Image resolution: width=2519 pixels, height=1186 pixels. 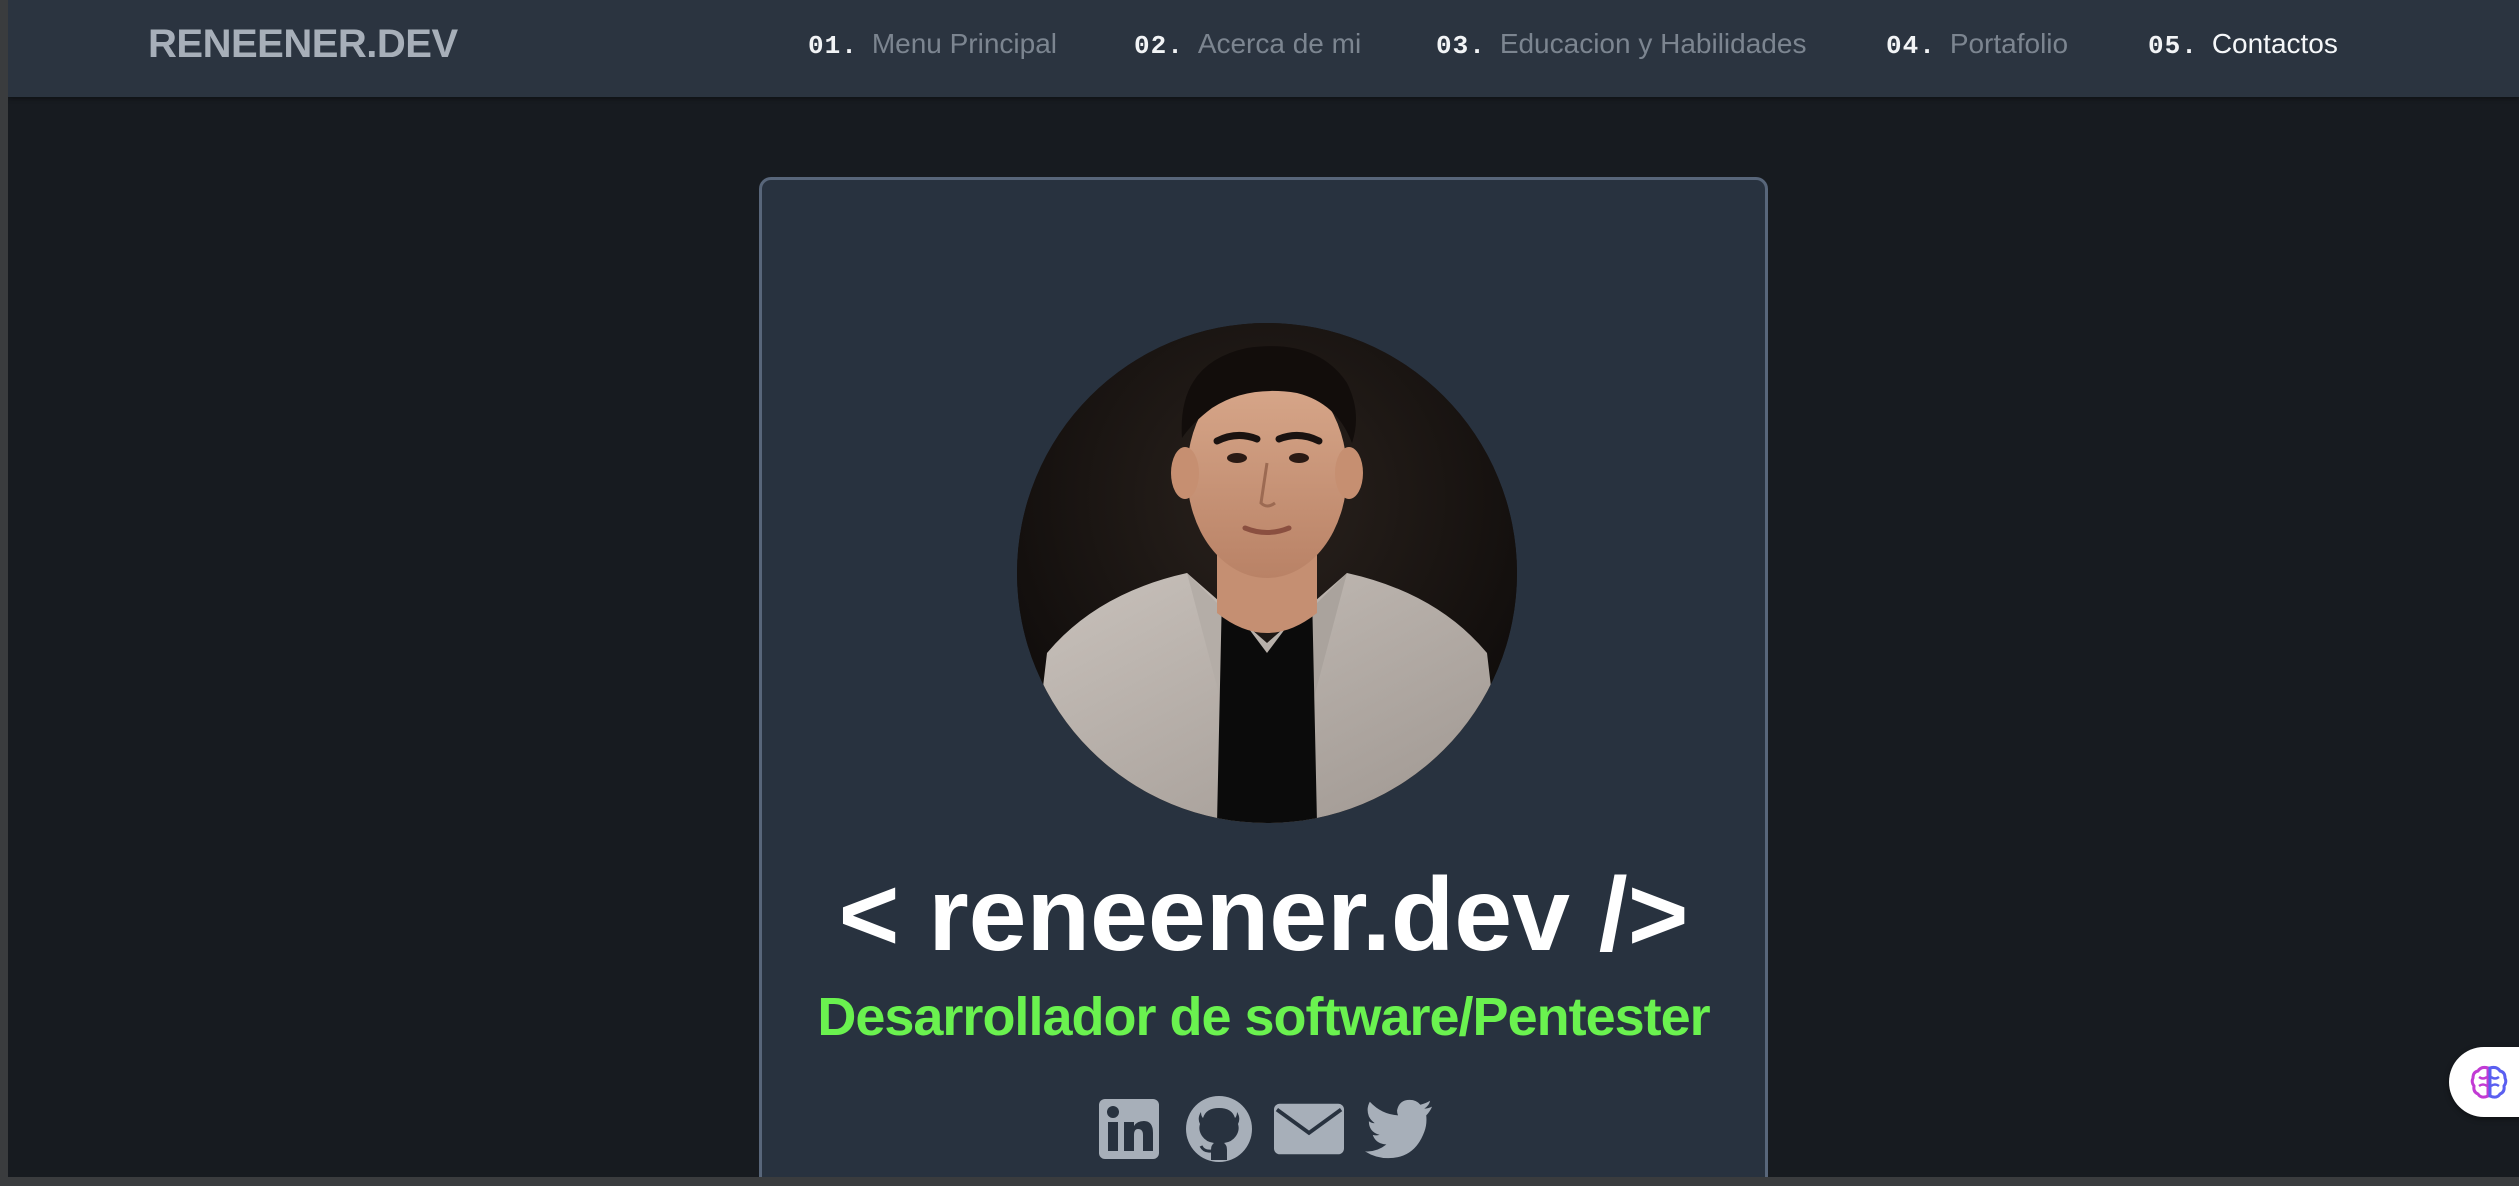 I want to click on role-subtitle: Desarrollador de software/Pentester, so click(x=1263, y=1017).